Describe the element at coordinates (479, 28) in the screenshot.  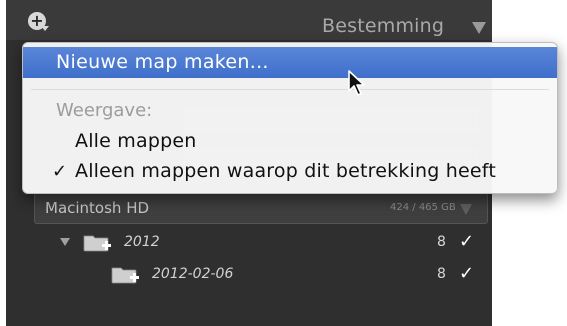
I see `collapse-triangle-icon` at that location.